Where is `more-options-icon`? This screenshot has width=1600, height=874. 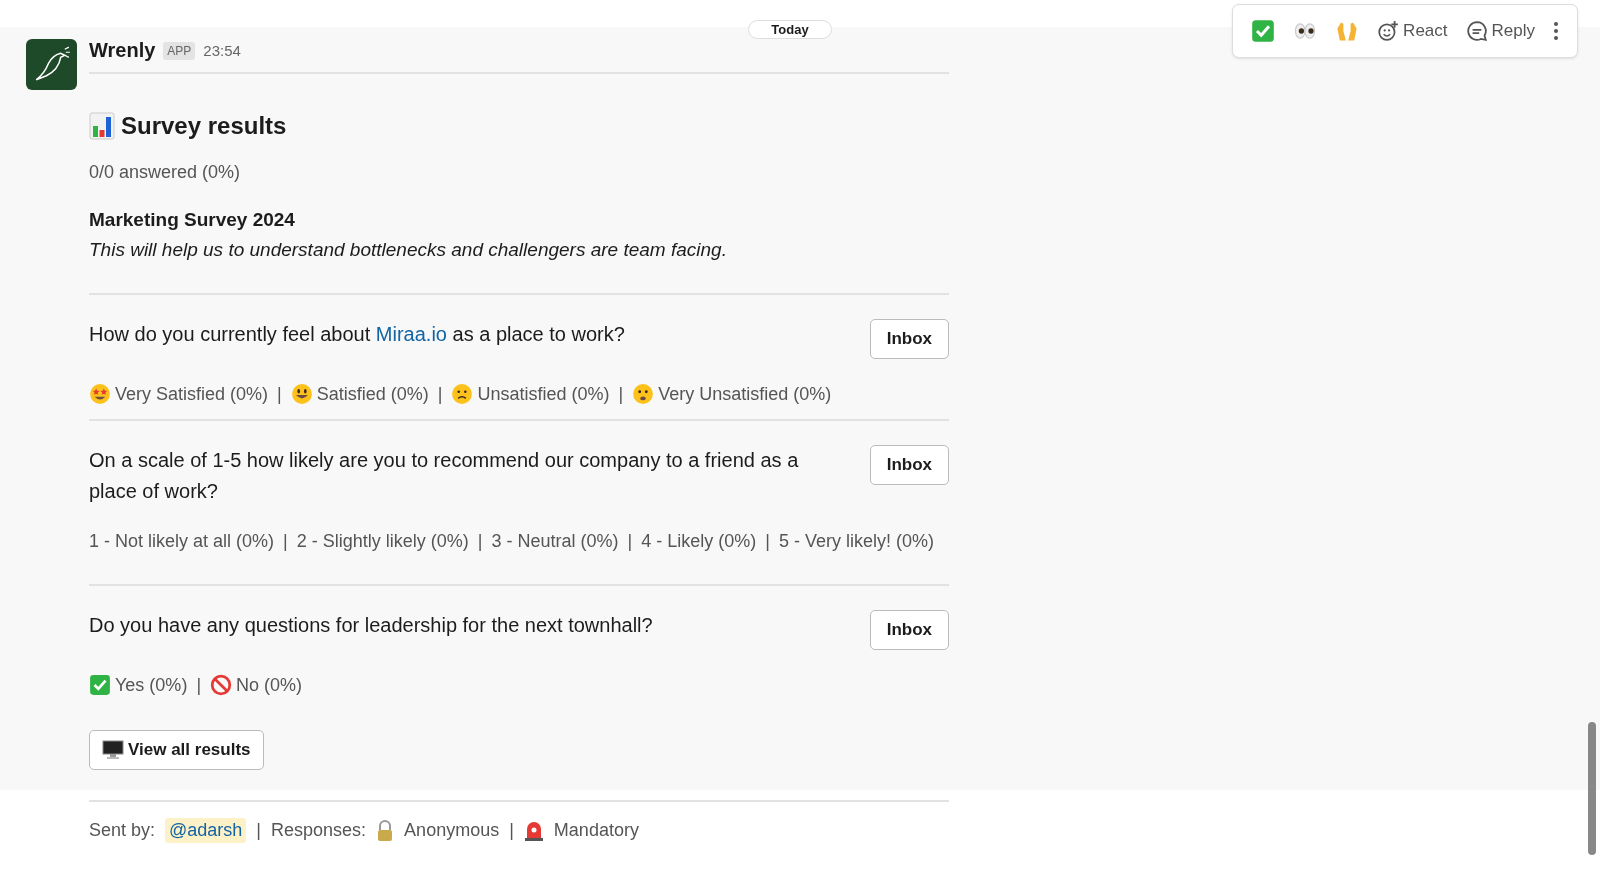
more-options-icon is located at coordinates (1556, 31).